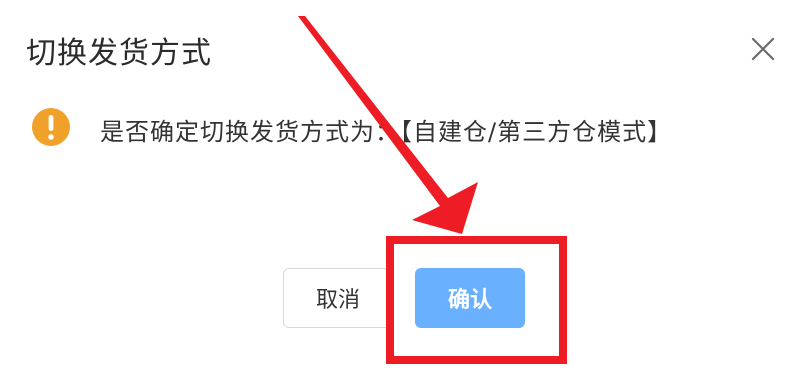 The height and width of the screenshot is (370, 806). Describe the element at coordinates (386, 132) in the screenshot. I see `dialog-message: 是否确定切换发货方式为：【自建仓/第三方仓模式】` at that location.